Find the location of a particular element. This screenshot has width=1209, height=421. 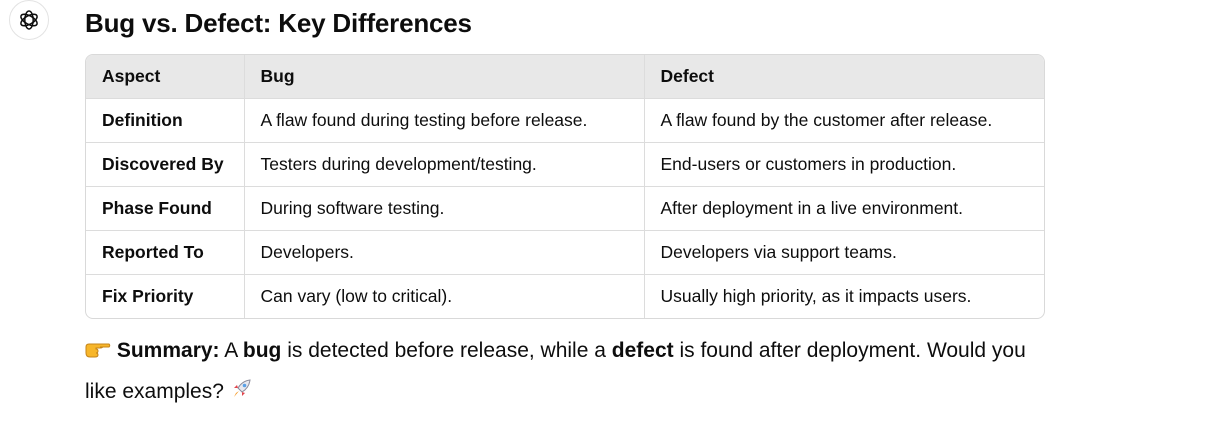

header-defect: Defect is located at coordinates (844, 77).